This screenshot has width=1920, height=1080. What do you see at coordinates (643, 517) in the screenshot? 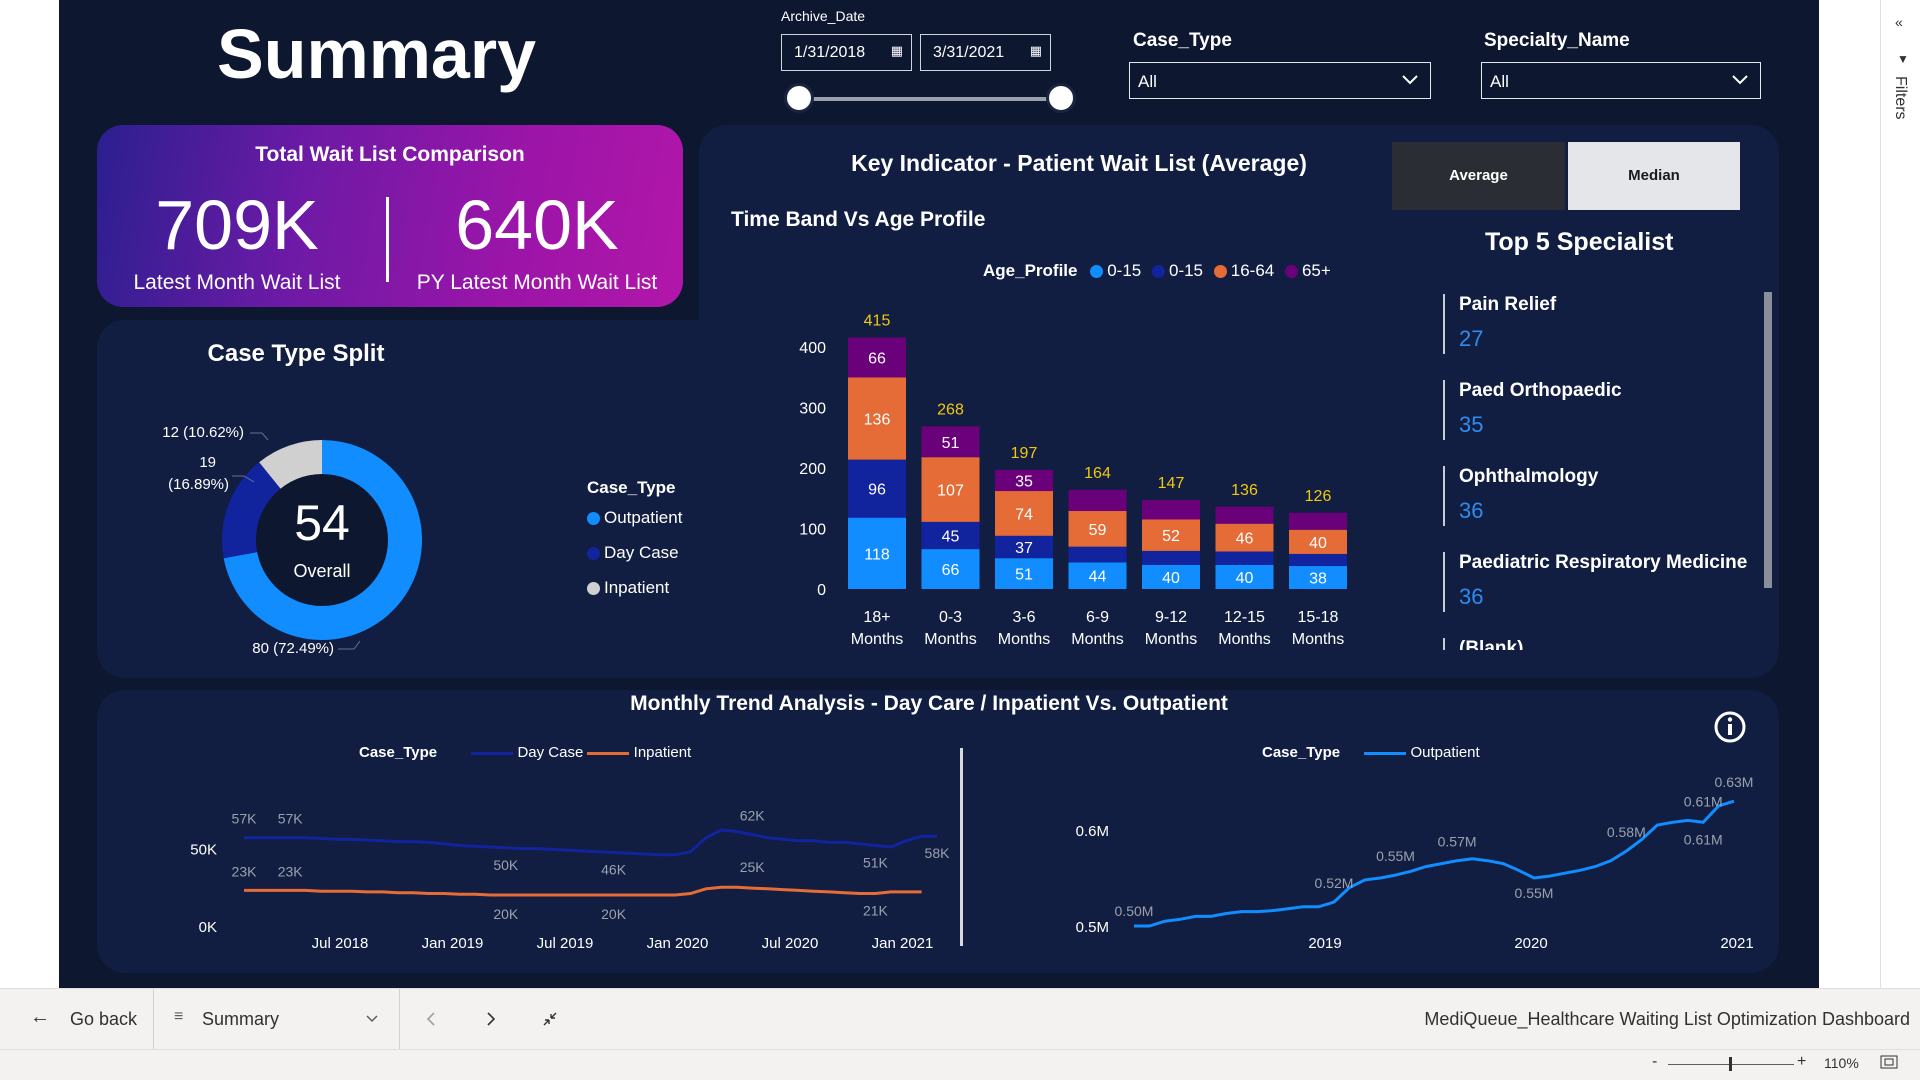
I see `legend-outpatient-label: Outpatient` at bounding box center [643, 517].